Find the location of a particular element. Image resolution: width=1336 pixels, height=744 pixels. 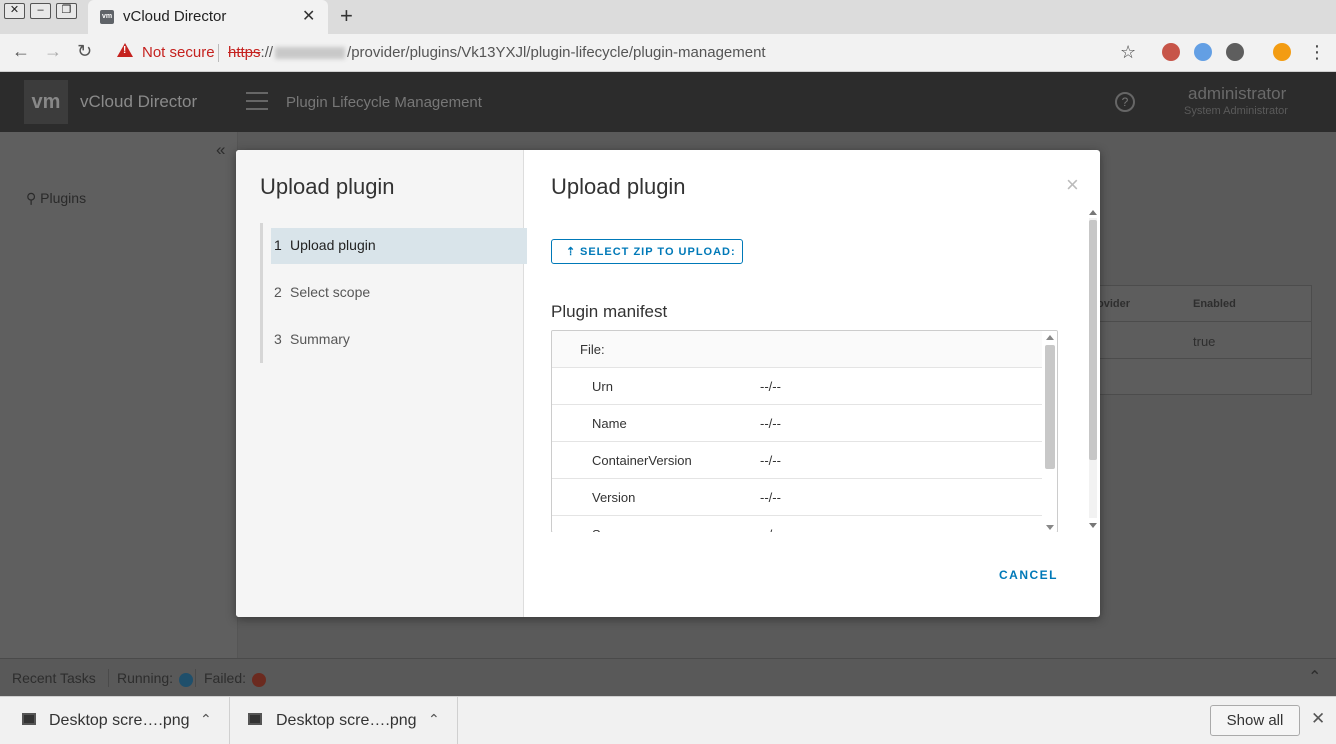

modal-close-icon: × is located at coordinates (1072, 185).